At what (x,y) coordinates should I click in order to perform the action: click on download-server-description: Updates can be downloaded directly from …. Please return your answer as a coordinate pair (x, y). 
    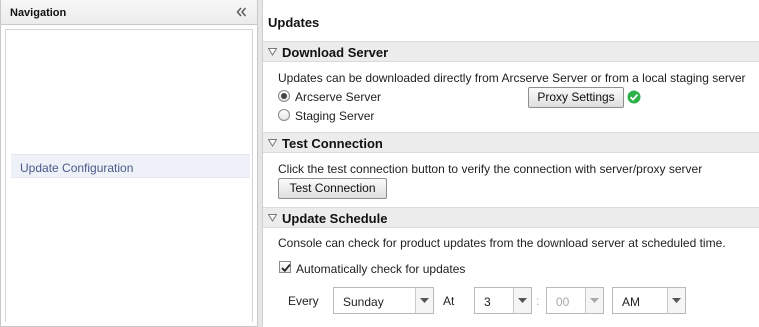
    Looking at the image, I should click on (512, 78).